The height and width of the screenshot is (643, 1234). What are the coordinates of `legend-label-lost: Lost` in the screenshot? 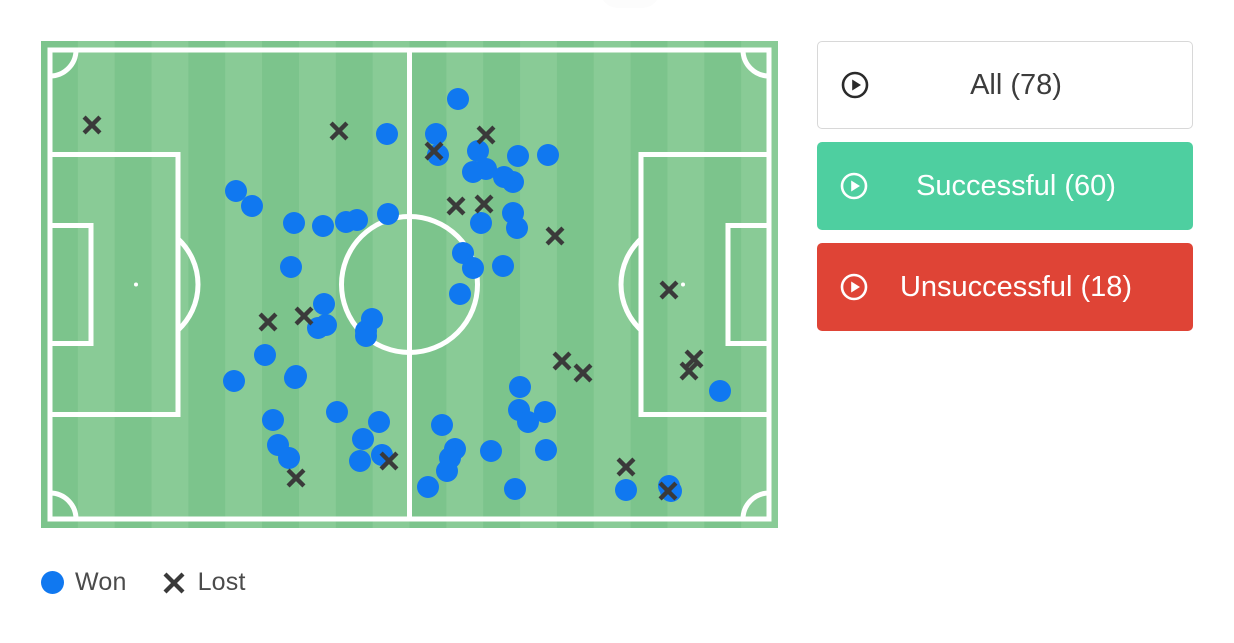 It's located at (221, 582).